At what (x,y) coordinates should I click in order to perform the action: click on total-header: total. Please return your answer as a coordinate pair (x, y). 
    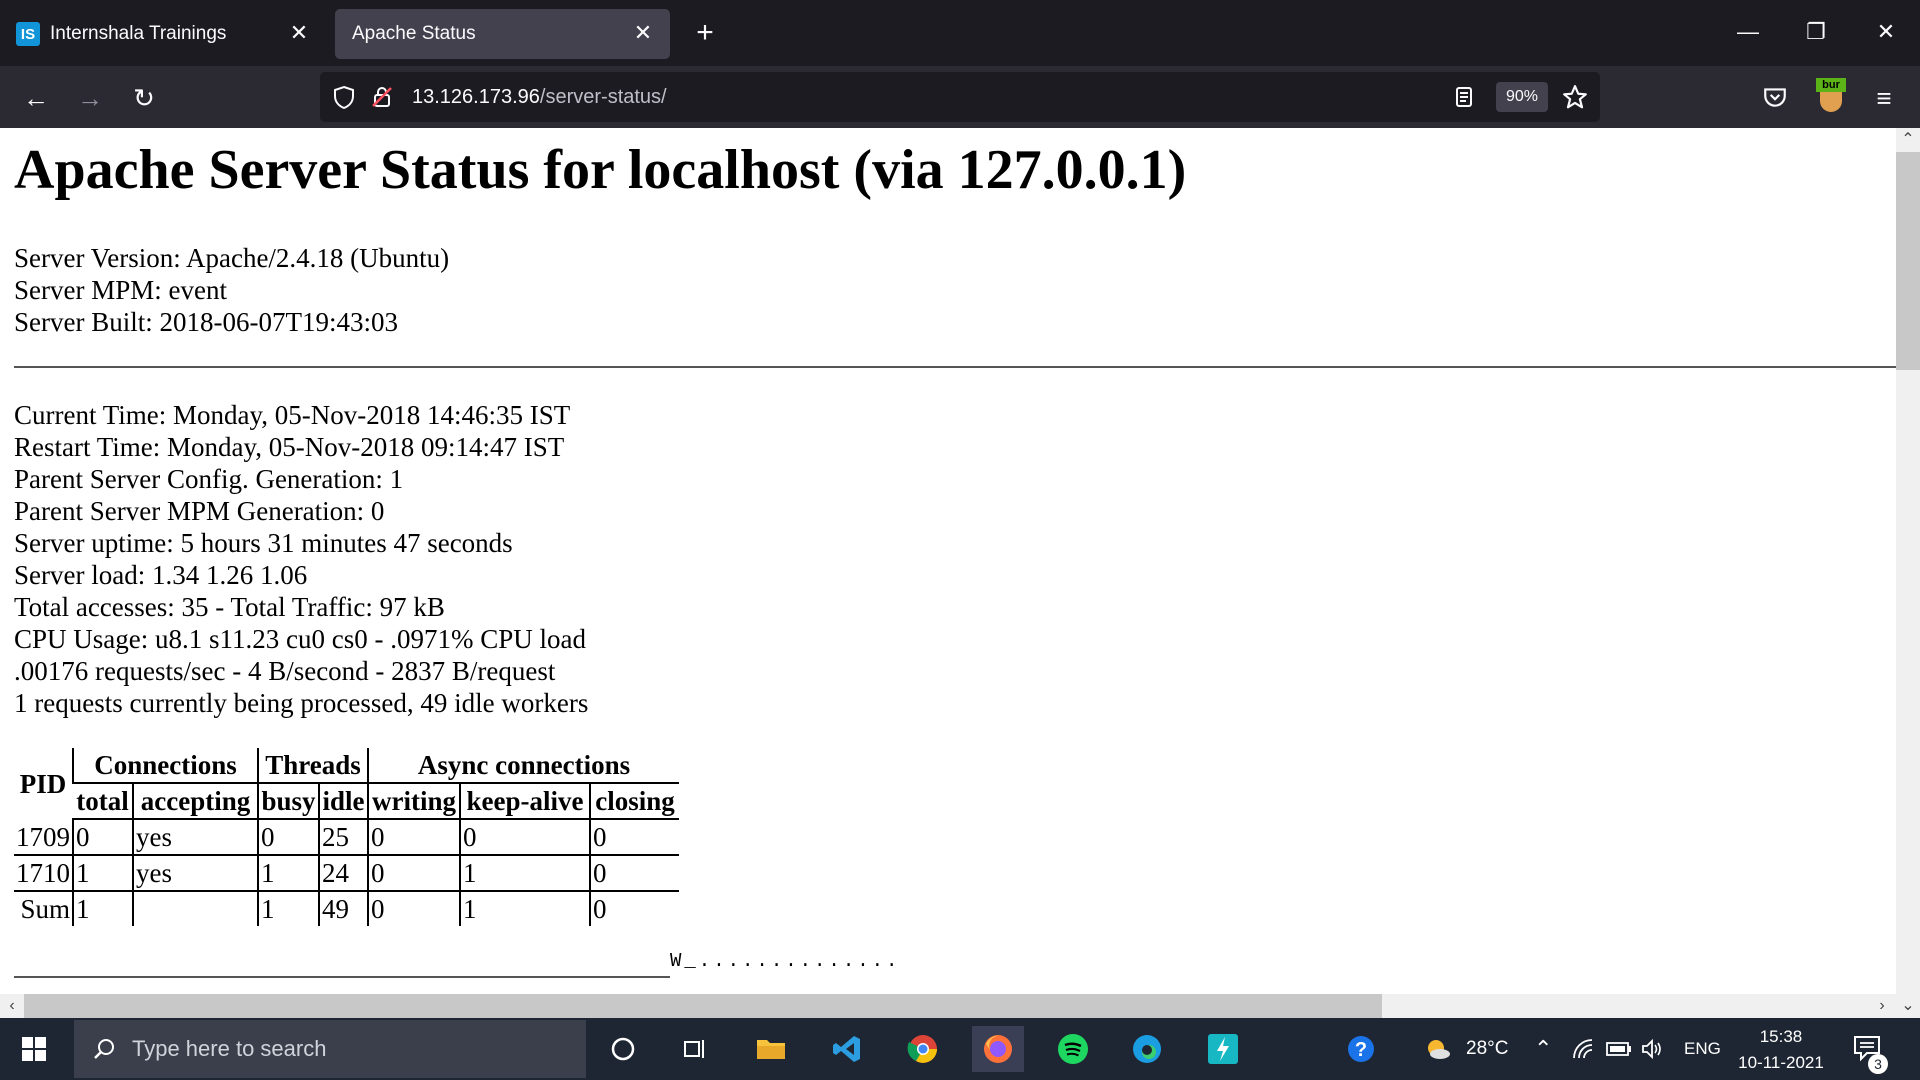
    Looking at the image, I should click on (103, 801).